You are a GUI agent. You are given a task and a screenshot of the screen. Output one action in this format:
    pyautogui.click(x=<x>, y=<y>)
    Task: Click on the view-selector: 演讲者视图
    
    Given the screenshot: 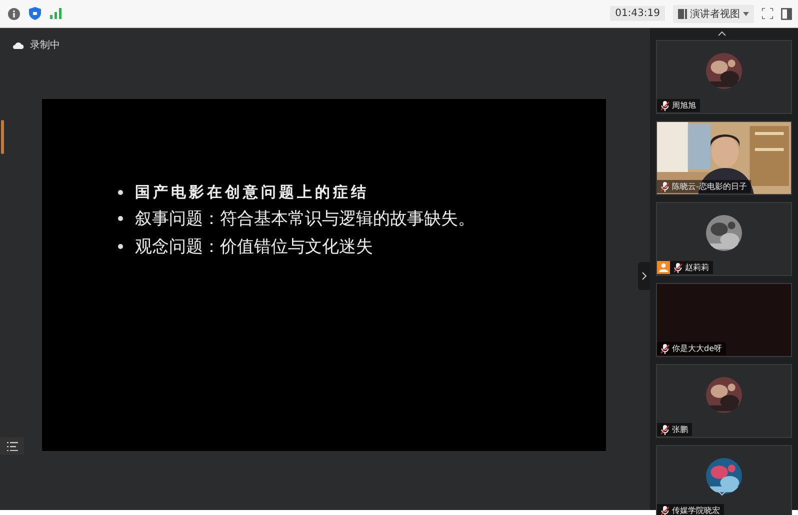 What is the action you would take?
    pyautogui.click(x=713, y=13)
    